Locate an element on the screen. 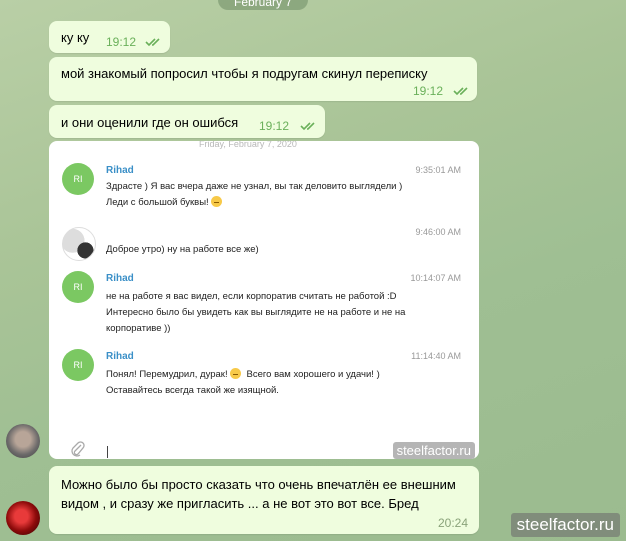 The image size is (626, 541). message-text: ку ку is located at coordinates (75, 37).